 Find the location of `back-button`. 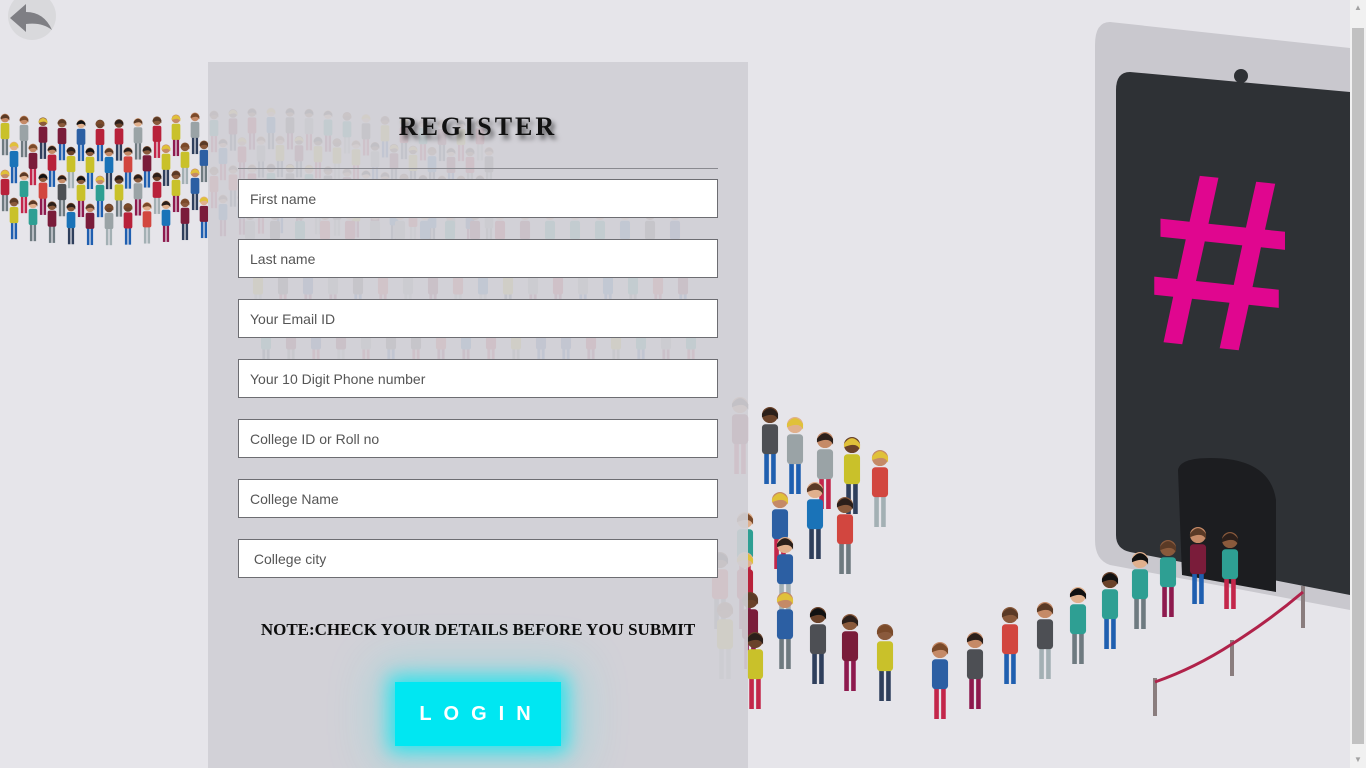

back-button is located at coordinates (32, 20).